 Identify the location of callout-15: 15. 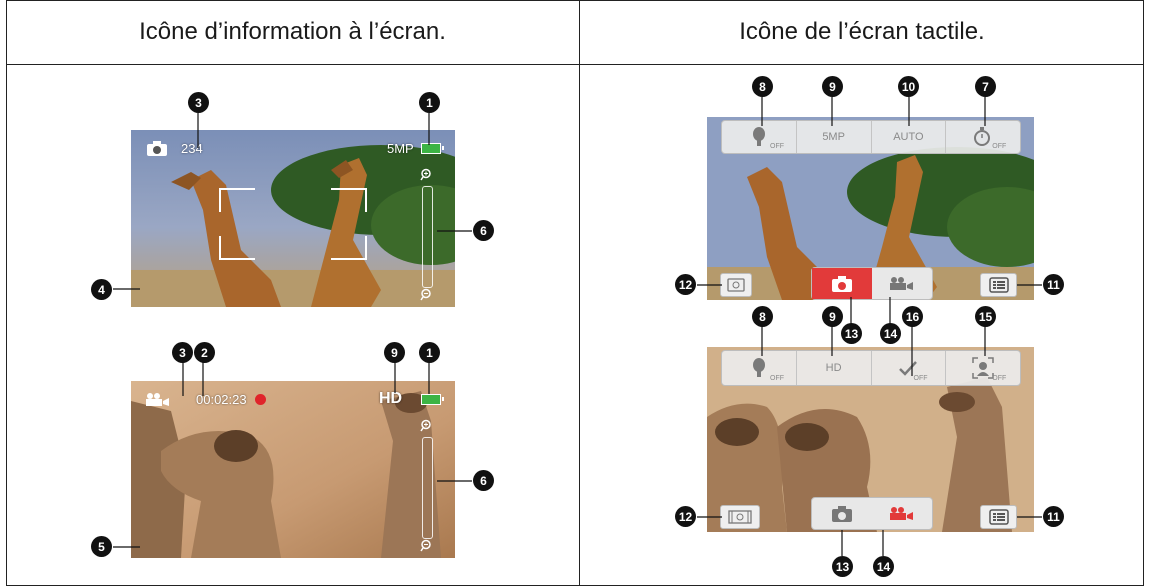
(985, 316).